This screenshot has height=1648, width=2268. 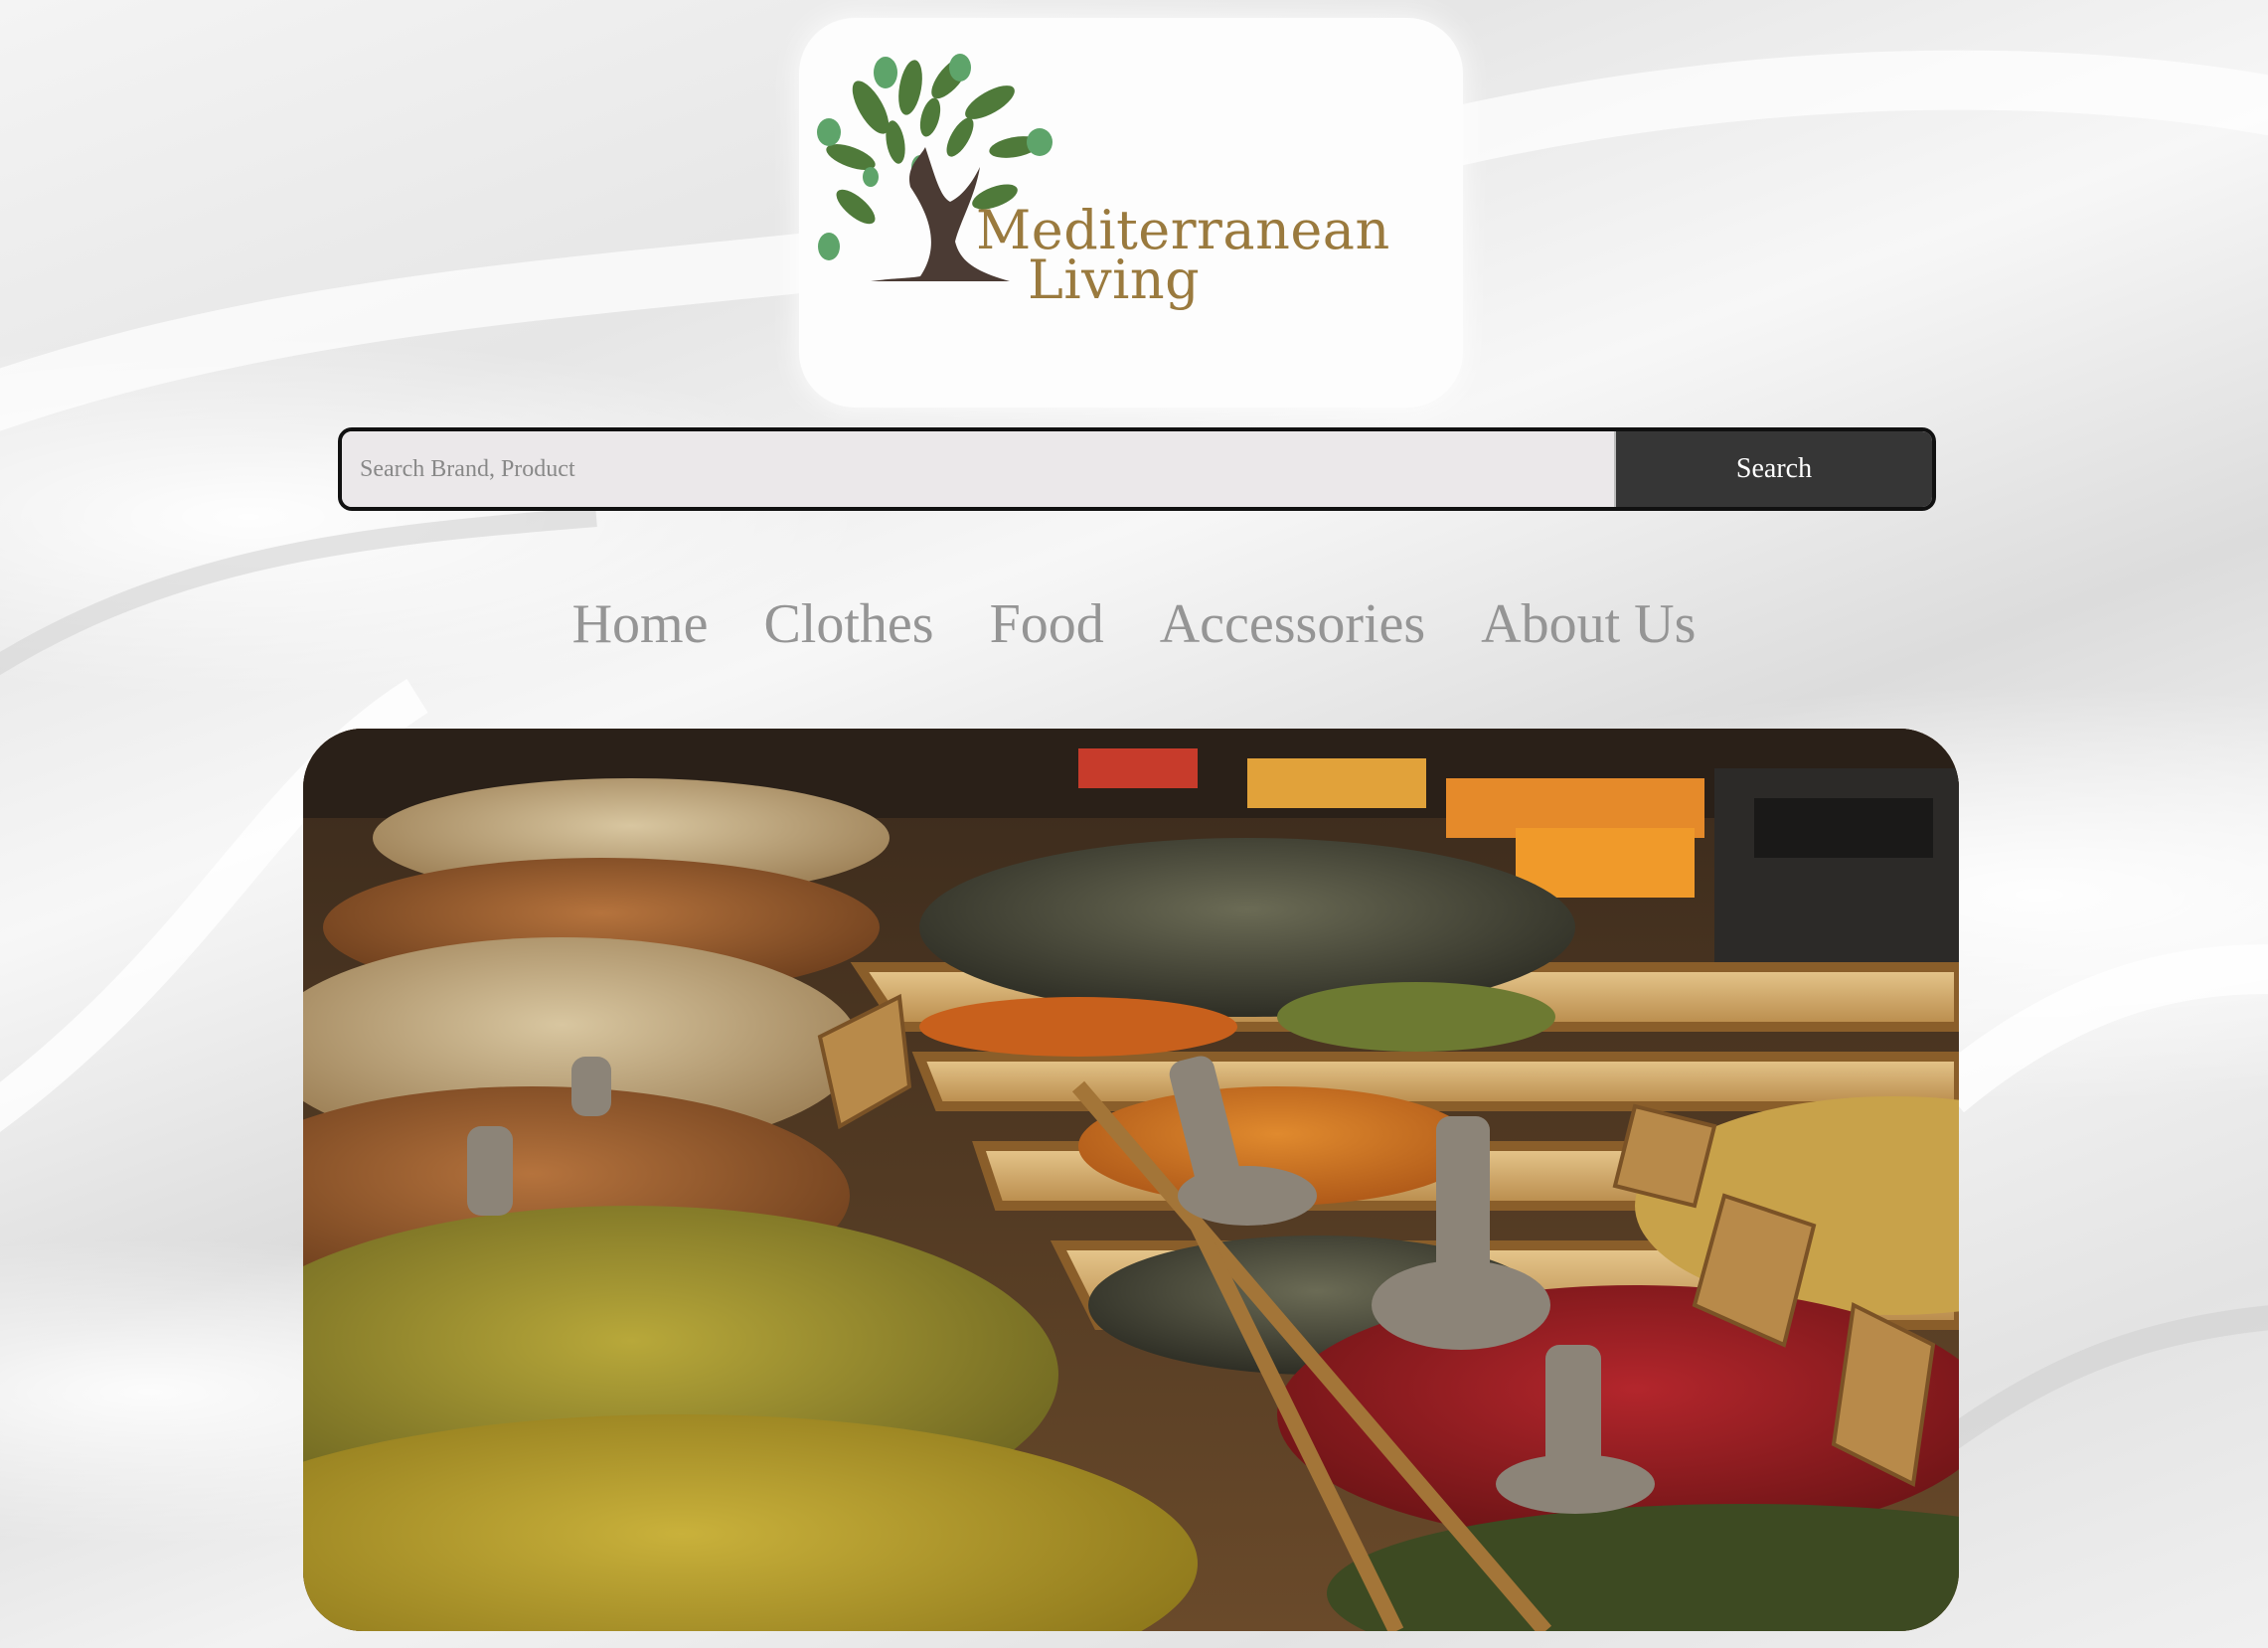 I want to click on nav-accessories: Accessories, so click(x=1292, y=624).